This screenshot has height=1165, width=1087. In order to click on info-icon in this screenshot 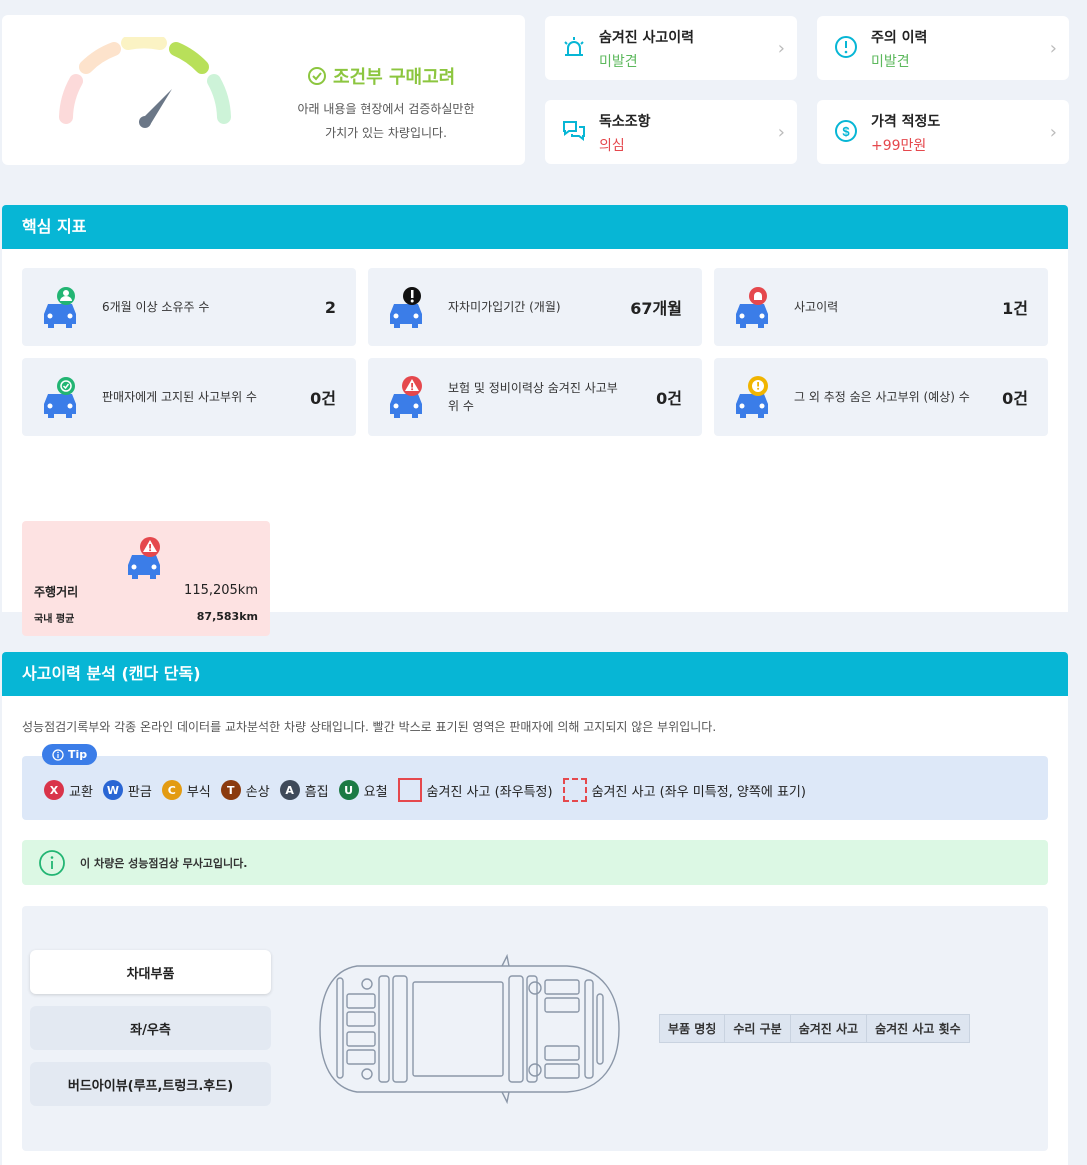, I will do `click(58, 754)`.